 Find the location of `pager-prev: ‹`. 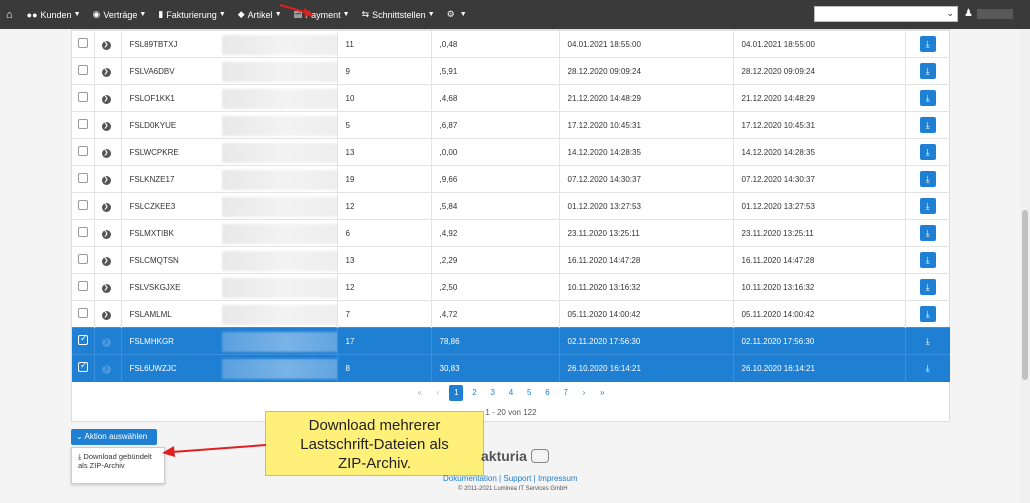

pager-prev: ‹ is located at coordinates (438, 393).